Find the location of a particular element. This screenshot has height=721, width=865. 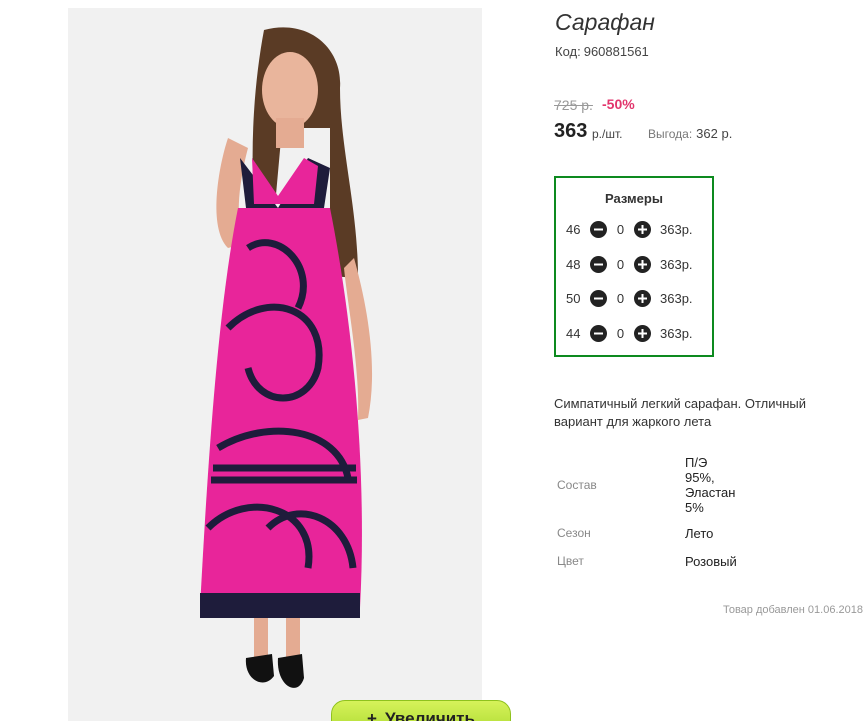

discount-badge: -50% is located at coordinates (618, 104).